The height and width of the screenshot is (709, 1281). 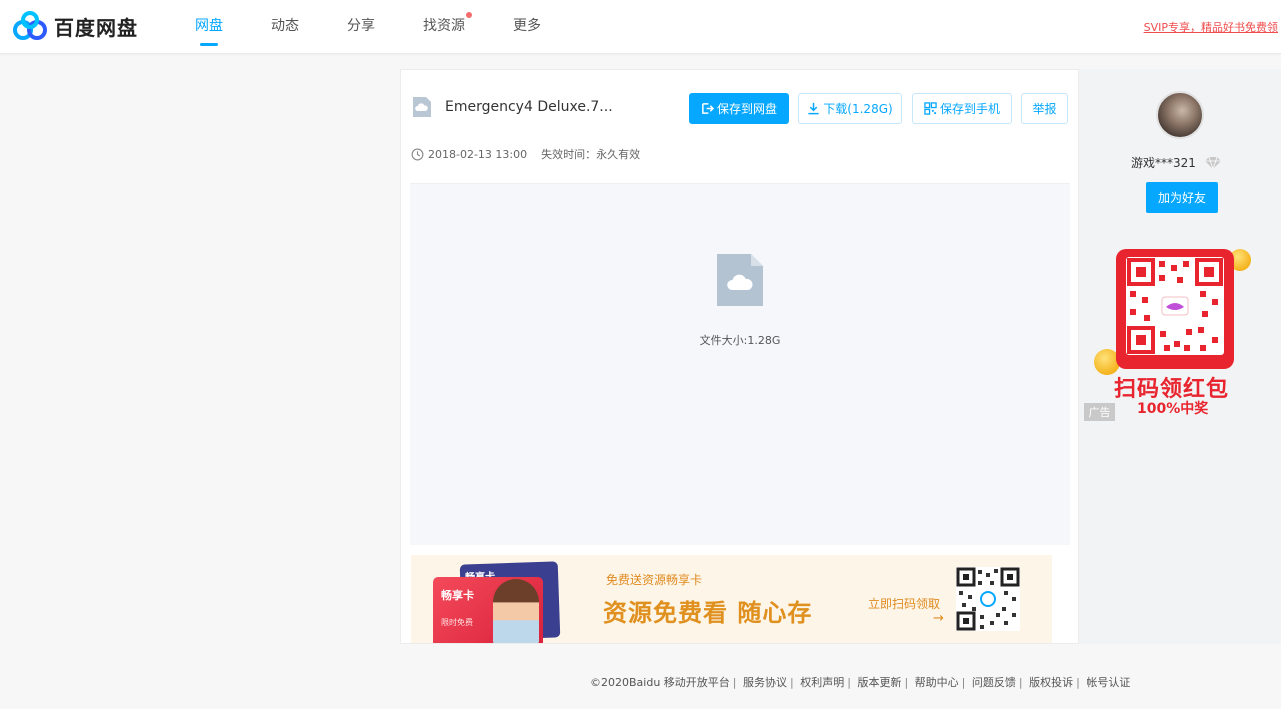 I want to click on nav-item-more: 更多, so click(x=527, y=27).